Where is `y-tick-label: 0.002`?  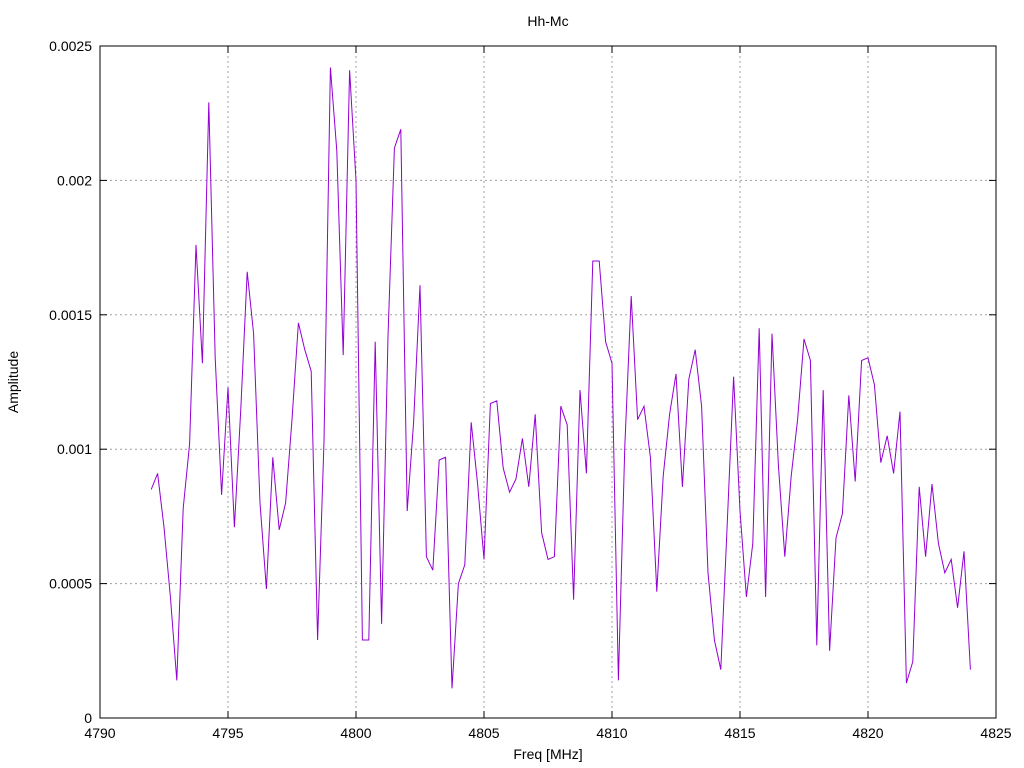 y-tick-label: 0.002 is located at coordinates (74, 180).